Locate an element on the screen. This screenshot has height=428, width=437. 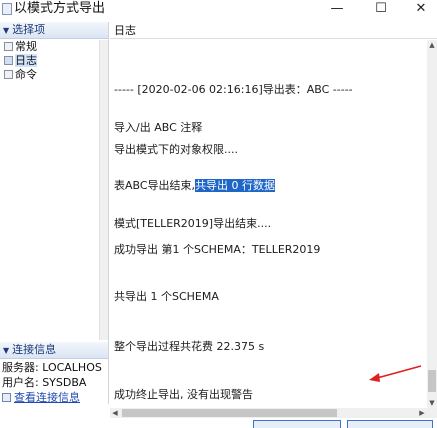
log-line: 成功终止导出, 没有出现警告 is located at coordinates (183, 394).